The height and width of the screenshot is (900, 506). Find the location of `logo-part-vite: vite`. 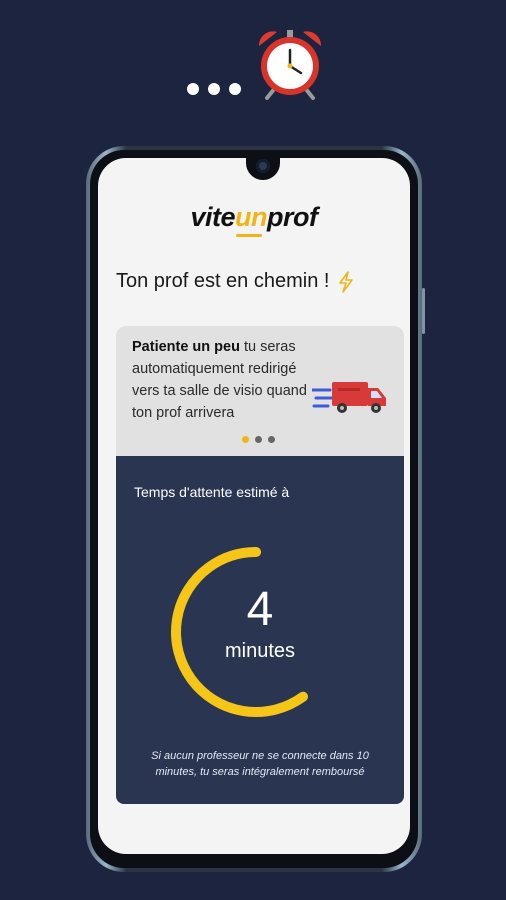

logo-part-vite: vite is located at coordinates (213, 217).